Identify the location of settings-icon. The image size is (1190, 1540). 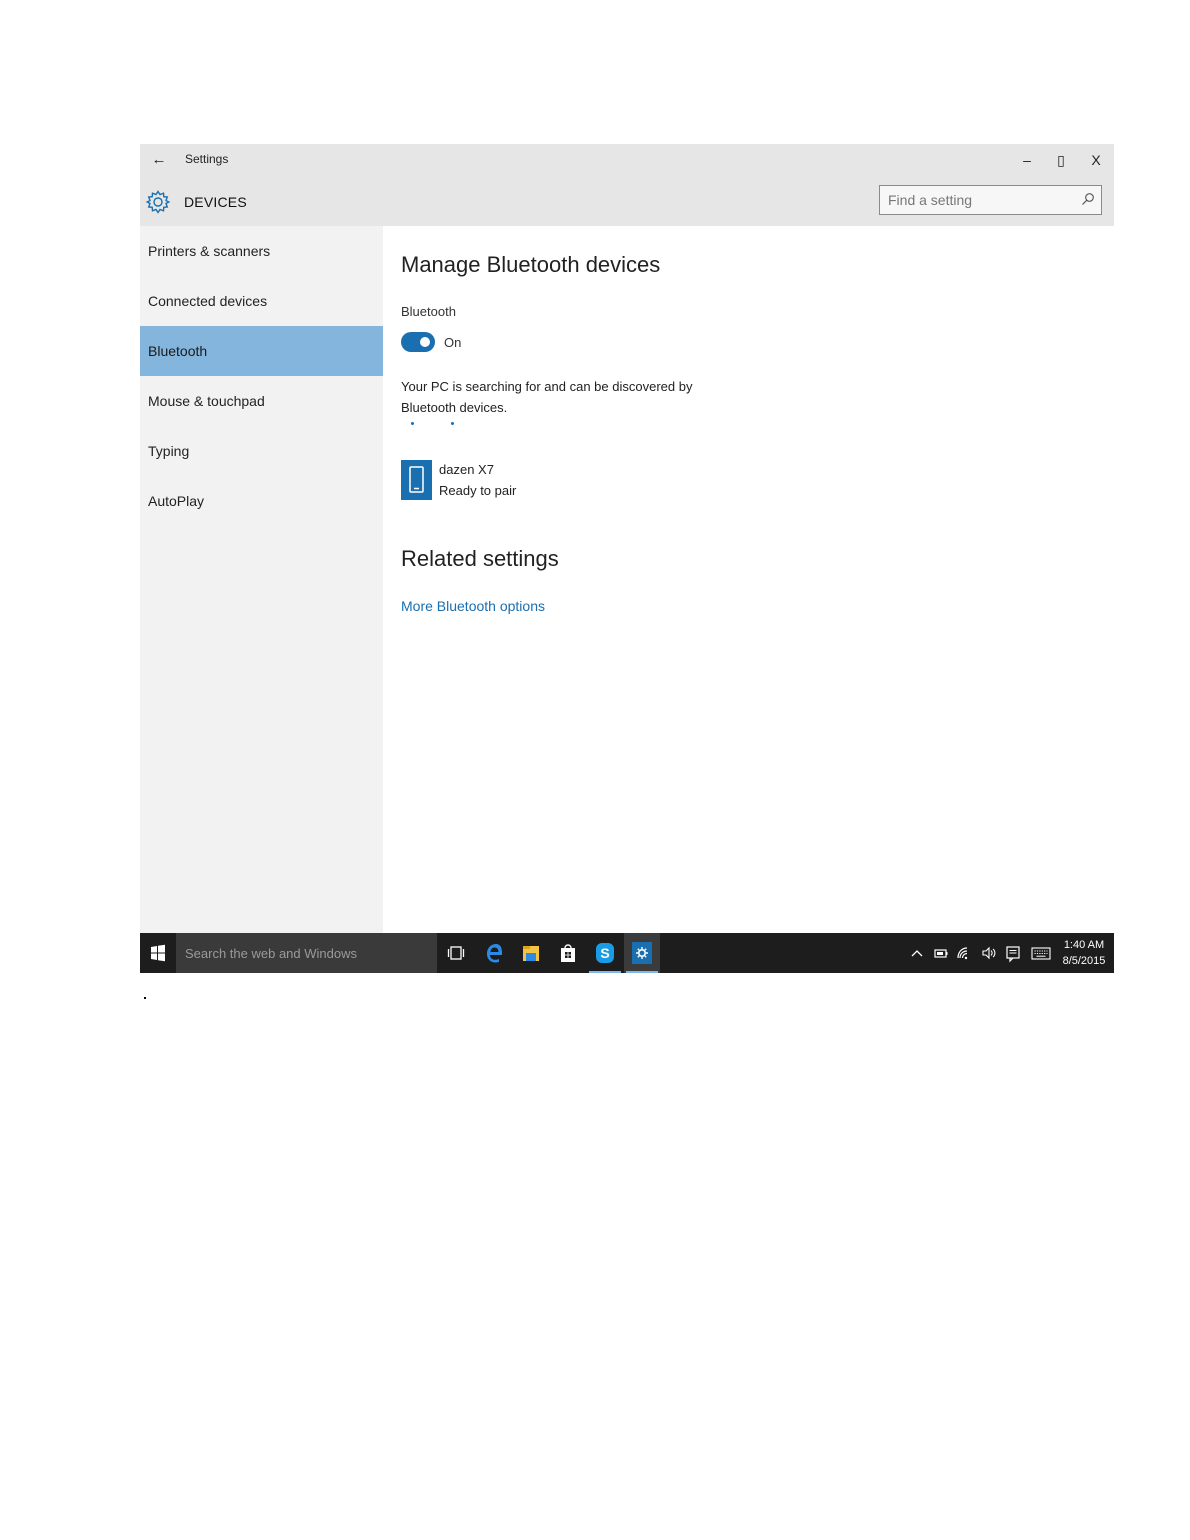
(642, 953).